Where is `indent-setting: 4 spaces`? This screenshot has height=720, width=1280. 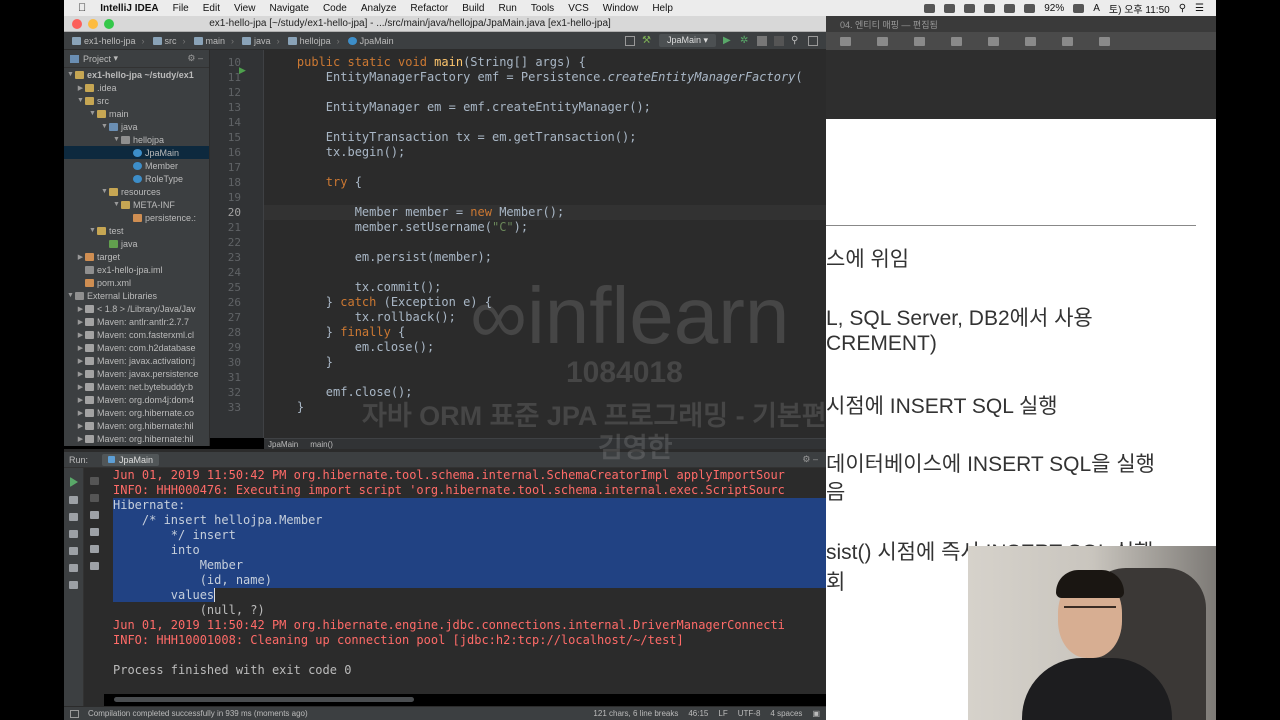
indent-setting: 4 spaces is located at coordinates (786, 713).